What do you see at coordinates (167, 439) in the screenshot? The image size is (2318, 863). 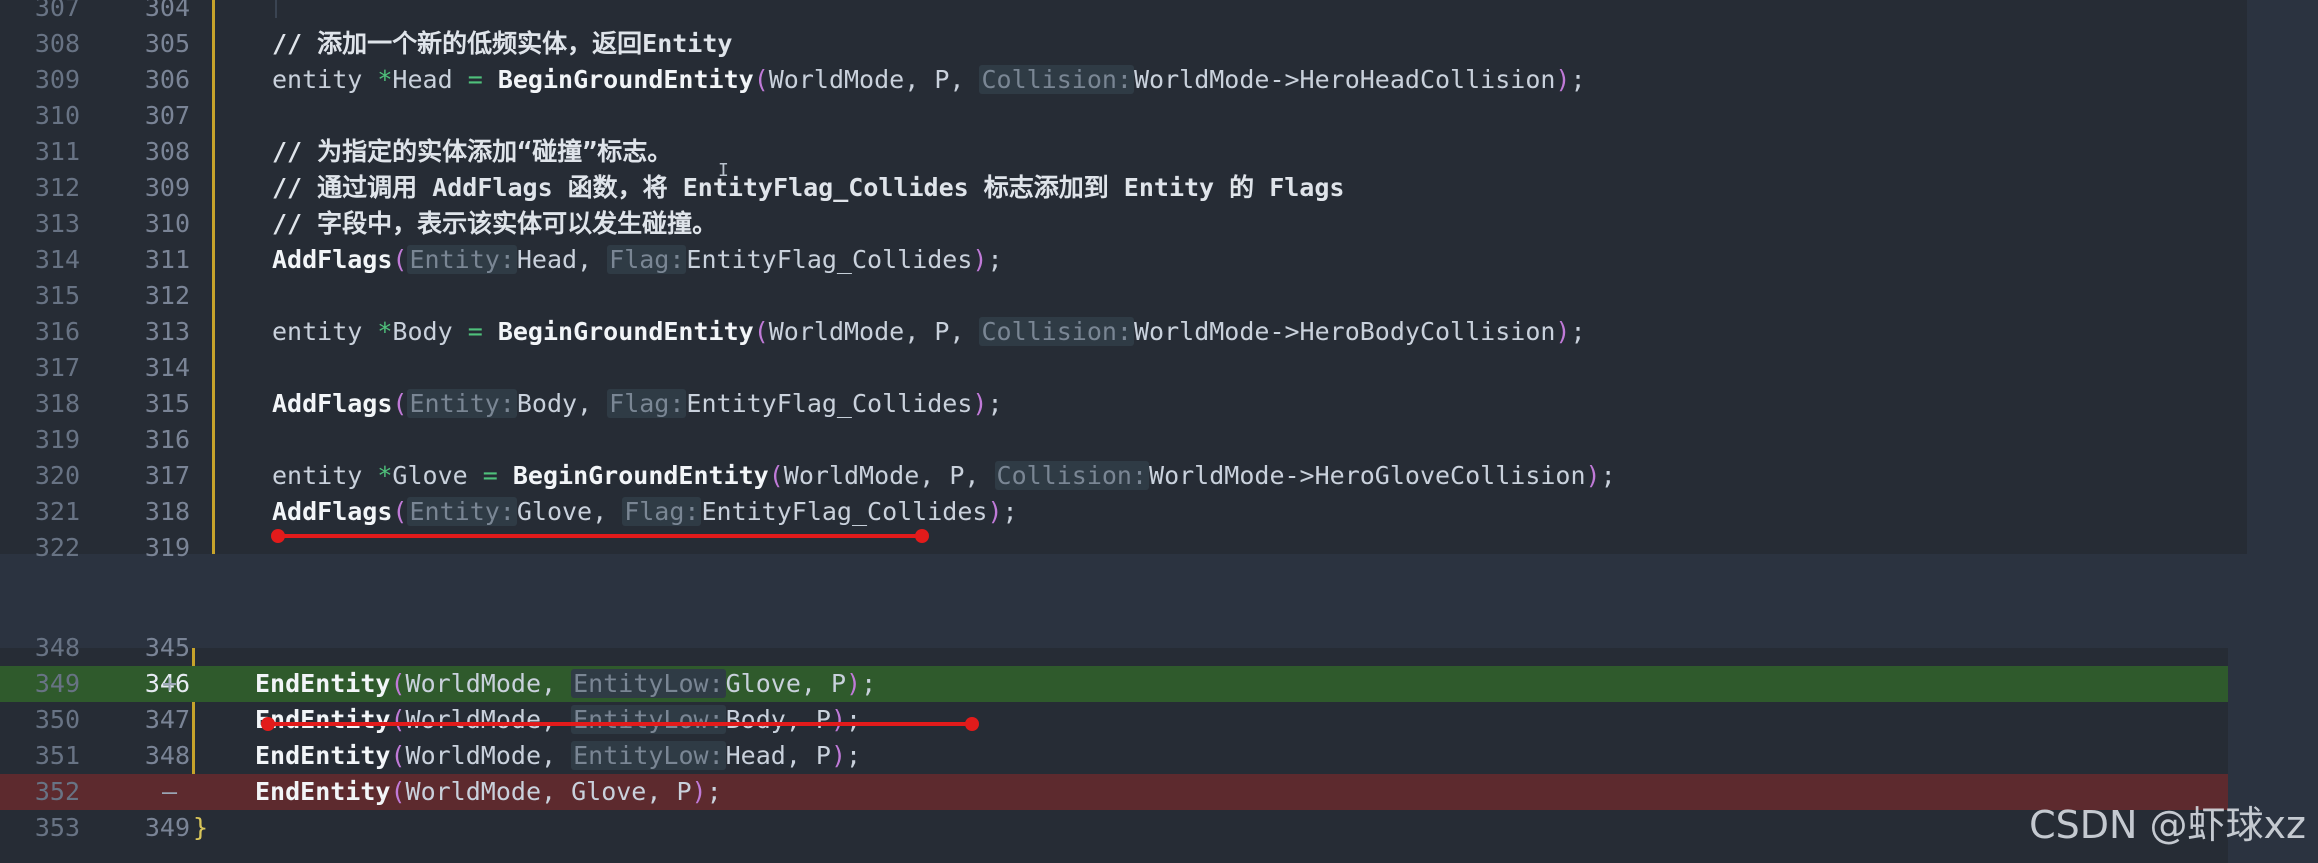 I see `new-line-number: 316` at bounding box center [167, 439].